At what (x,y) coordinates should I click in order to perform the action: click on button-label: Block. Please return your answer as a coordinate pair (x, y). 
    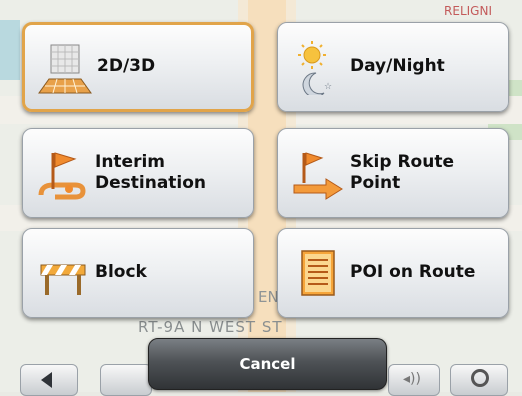
    Looking at the image, I should click on (121, 272).